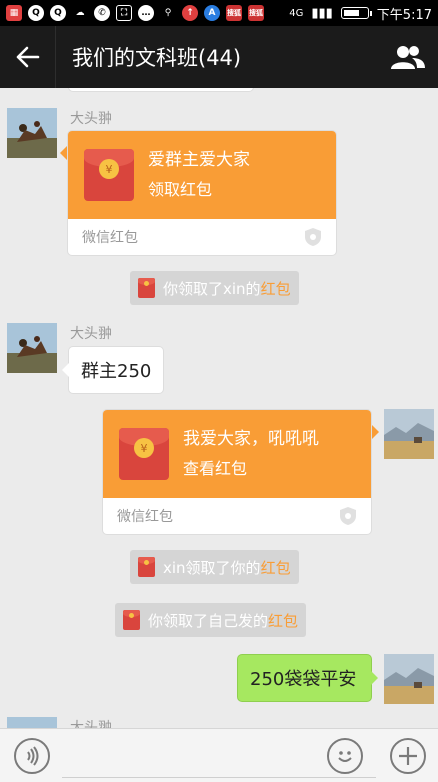 This screenshot has height=782, width=438. I want to click on message-text: 250袋袋平安, so click(303, 679).